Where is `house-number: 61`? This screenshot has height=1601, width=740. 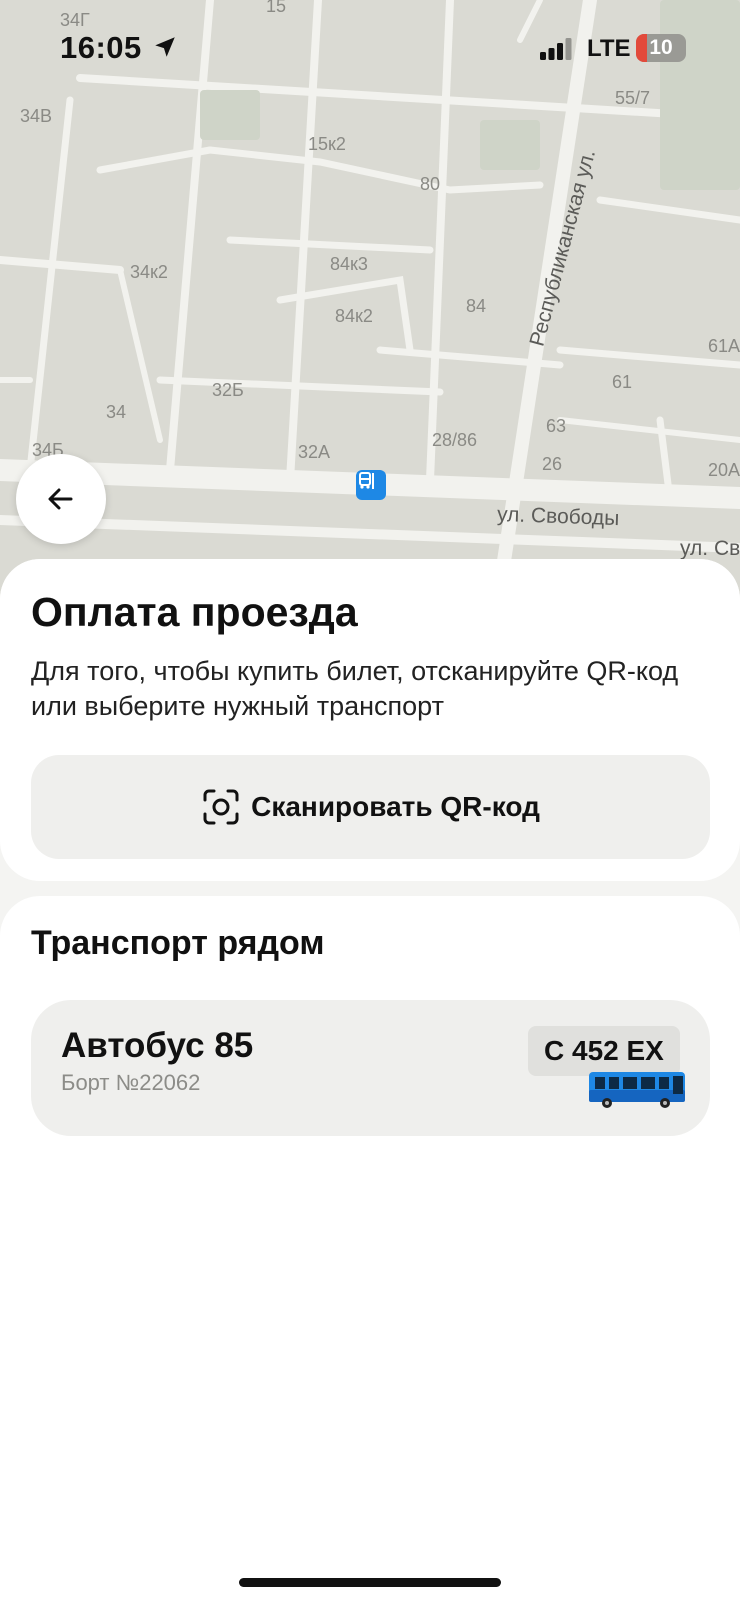
house-number: 61 is located at coordinates (622, 382).